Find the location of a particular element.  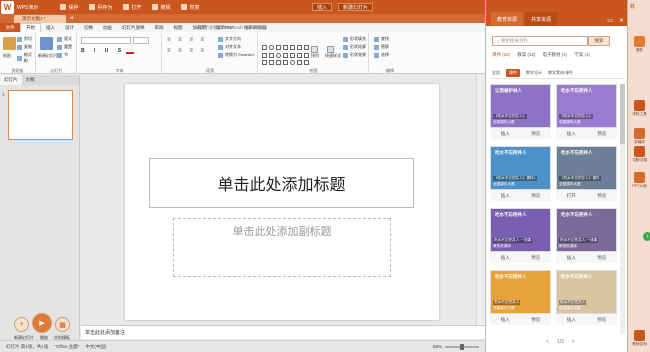

notes-area: 单击此处添加备注 is located at coordinates (283, 332).